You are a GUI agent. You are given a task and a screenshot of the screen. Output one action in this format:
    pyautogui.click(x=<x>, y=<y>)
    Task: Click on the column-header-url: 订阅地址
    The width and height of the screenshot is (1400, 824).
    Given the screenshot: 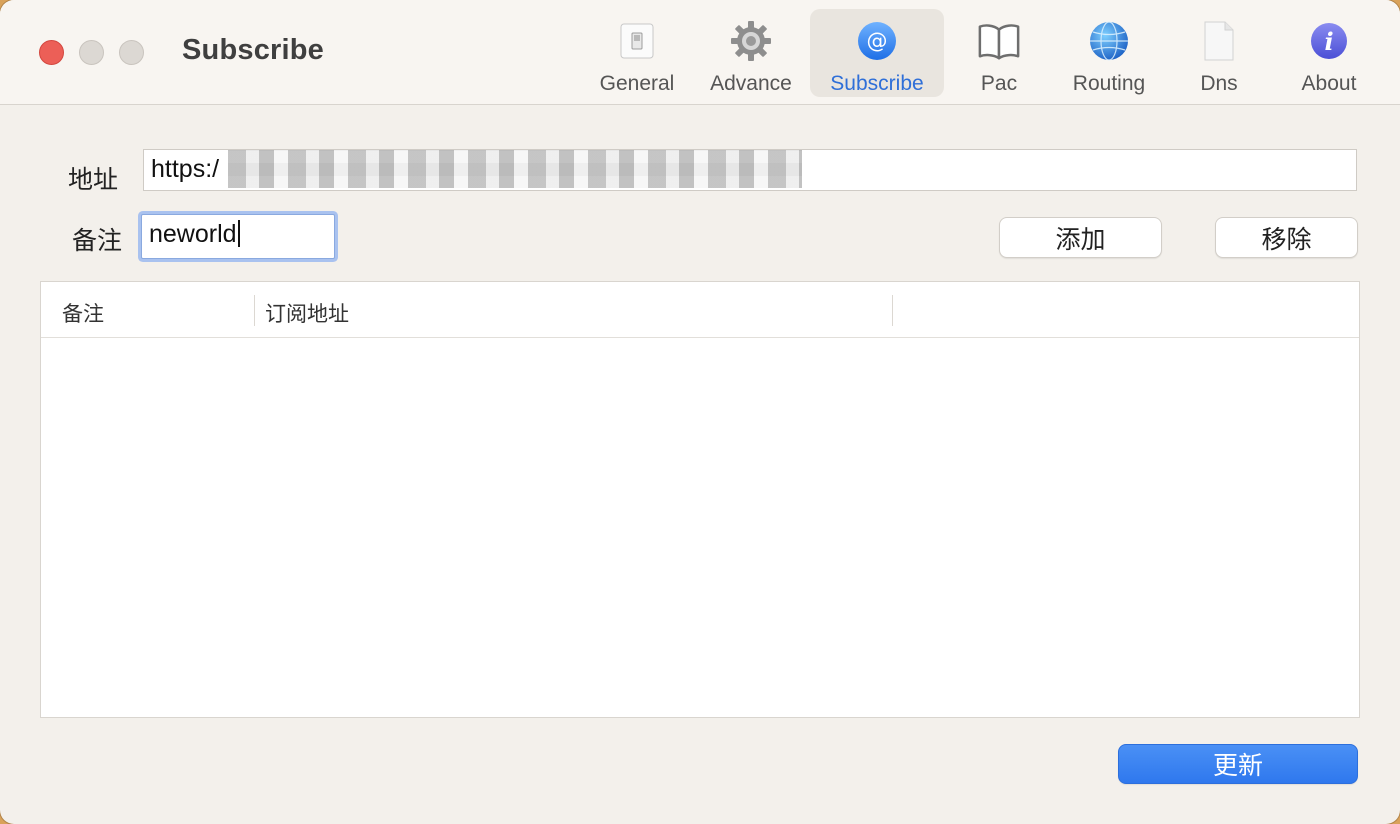 What is the action you would take?
    pyautogui.click(x=307, y=313)
    